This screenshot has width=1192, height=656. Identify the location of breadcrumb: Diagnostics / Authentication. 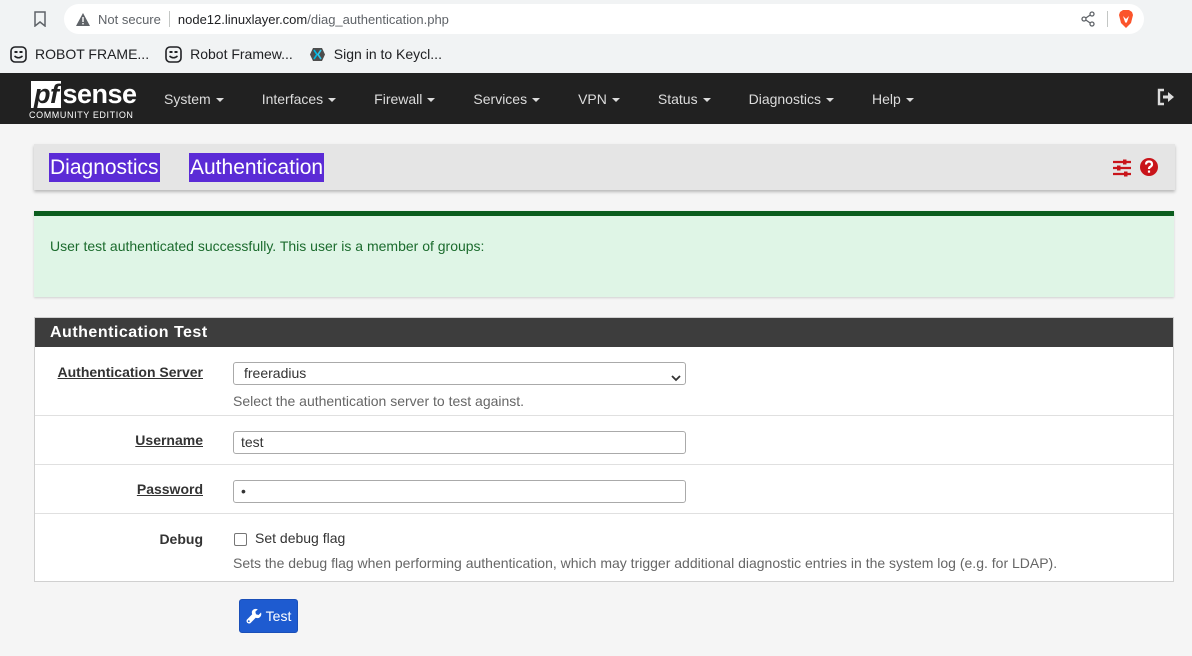
(604, 167).